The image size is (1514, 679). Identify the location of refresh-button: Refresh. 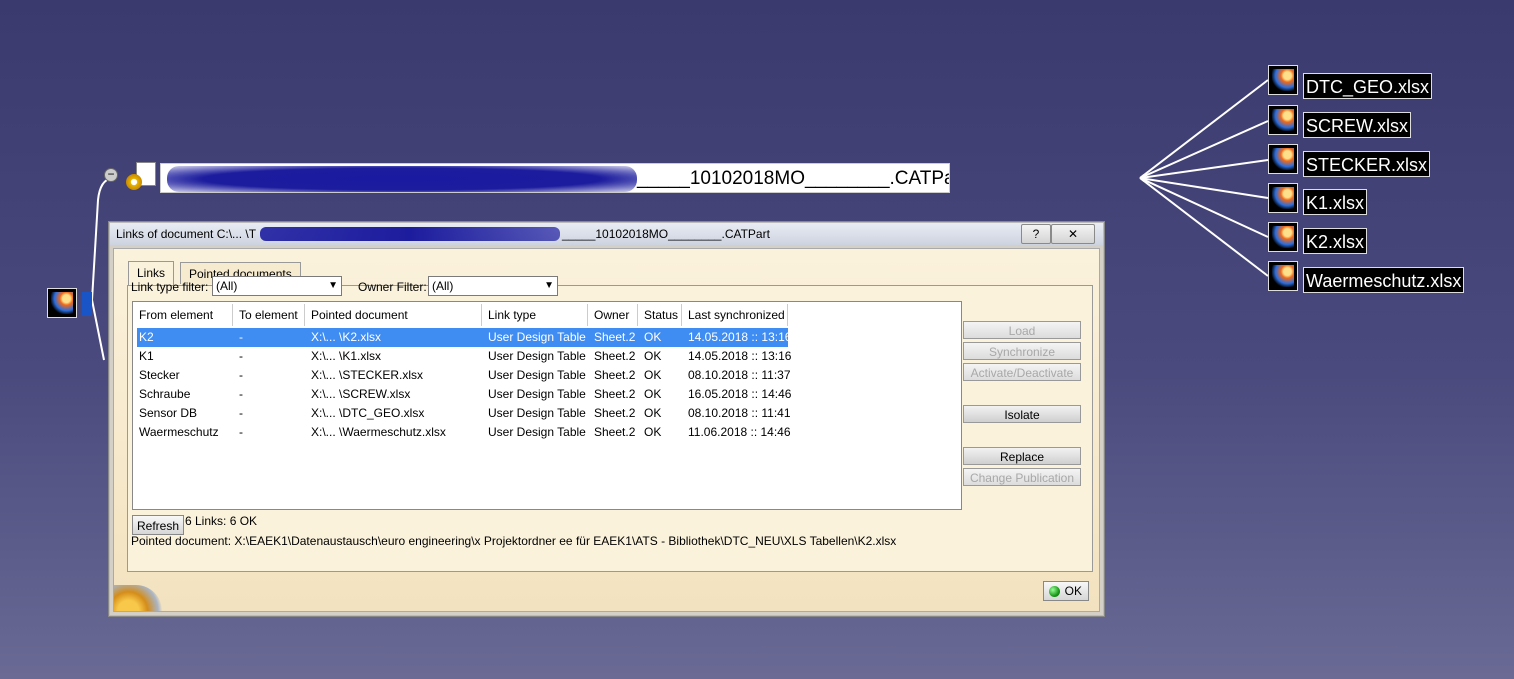
(158, 525).